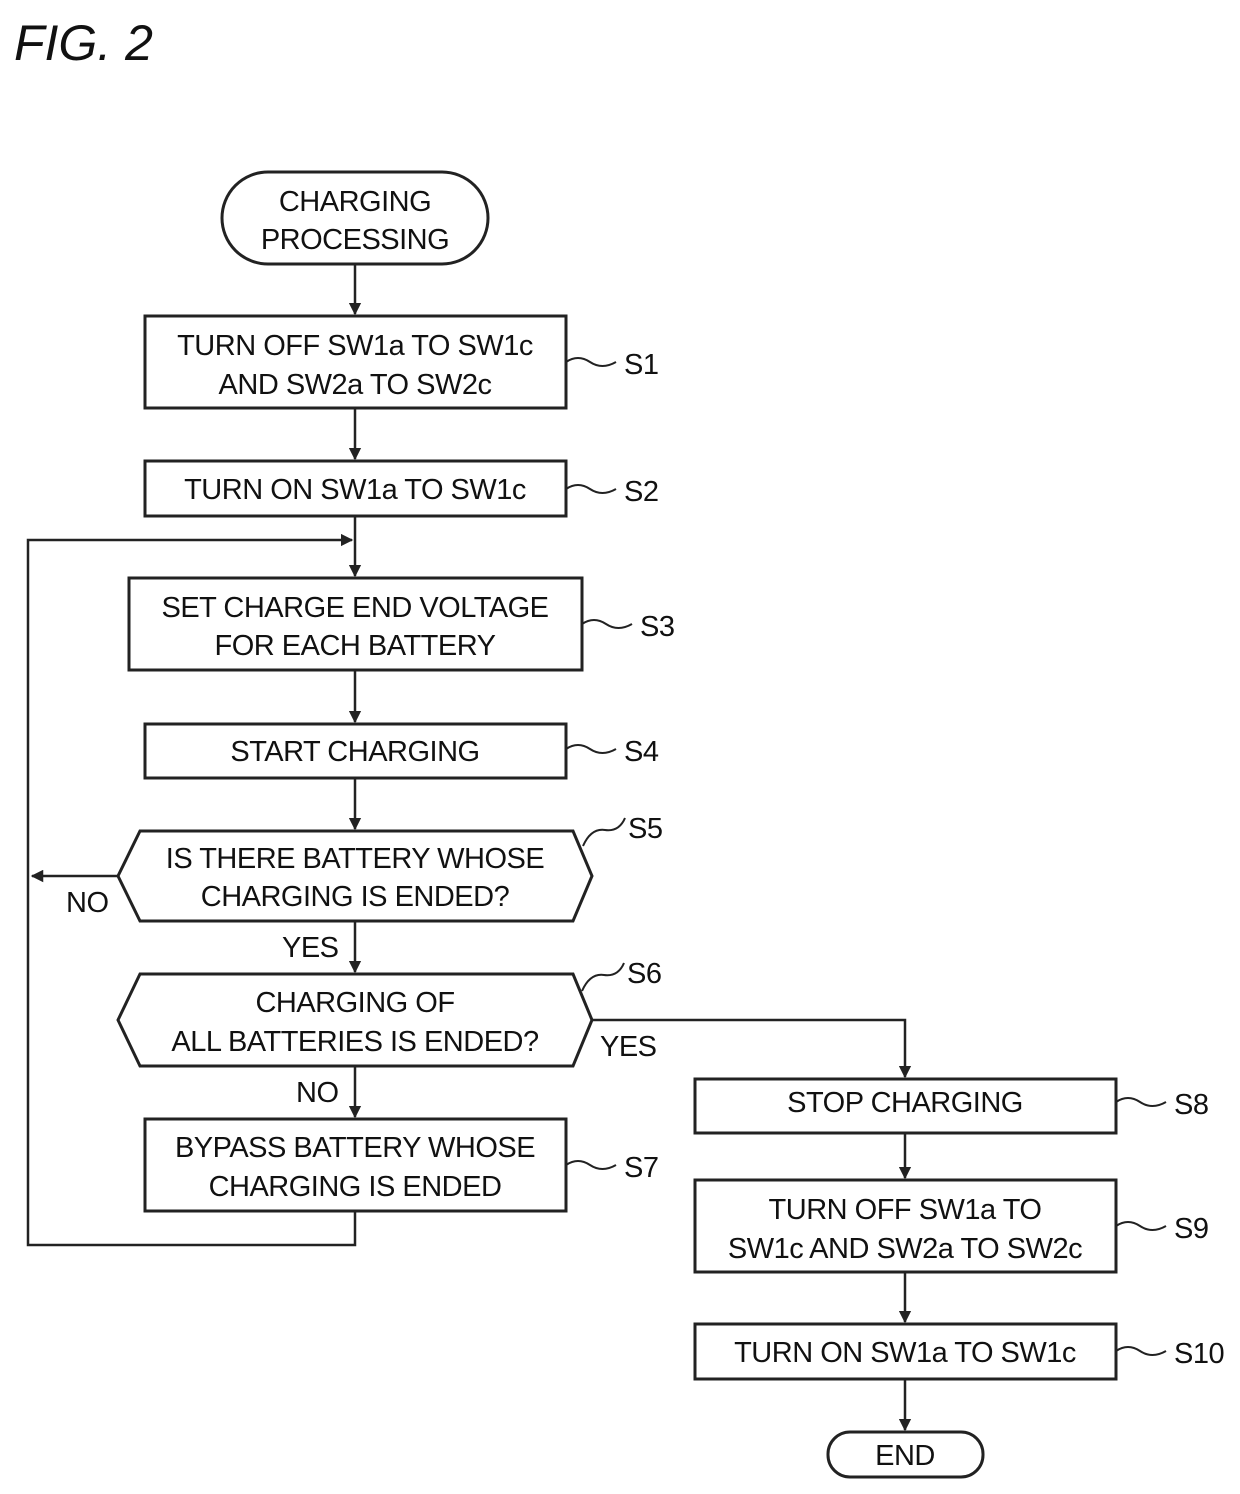 This screenshot has height=1494, width=1240. What do you see at coordinates (1191, 1229) in the screenshot?
I see `step-s9-label: S9` at bounding box center [1191, 1229].